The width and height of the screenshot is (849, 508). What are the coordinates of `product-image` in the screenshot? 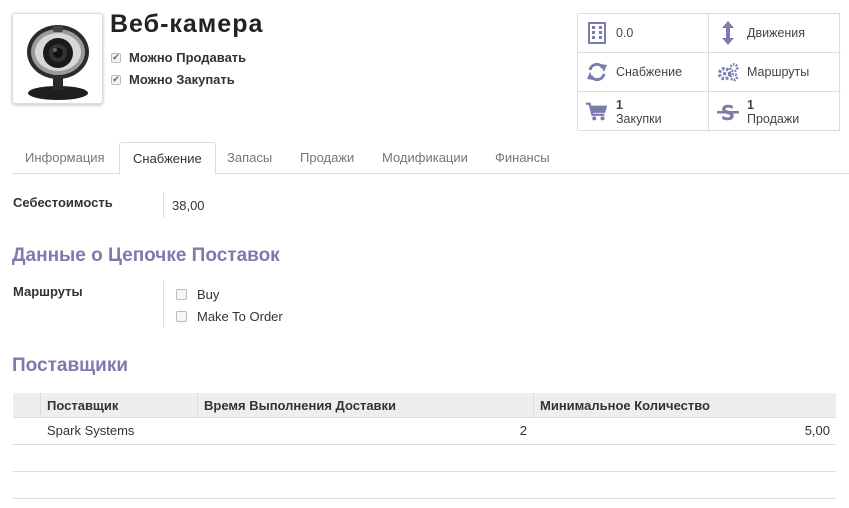 It's located at (57, 58).